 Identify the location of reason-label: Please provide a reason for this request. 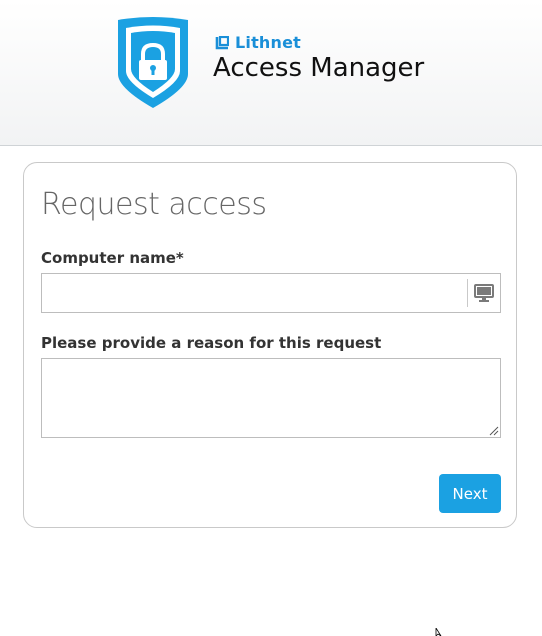
(211, 343).